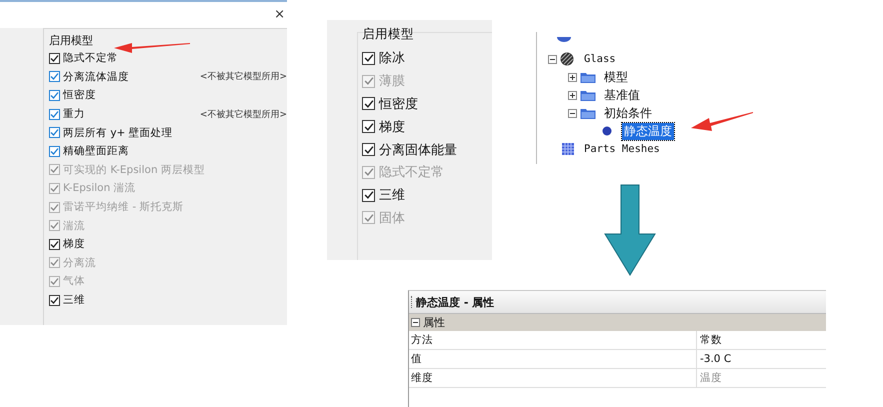 The height and width of the screenshot is (407, 883). What do you see at coordinates (710, 378) in the screenshot?
I see `property-value: 温度` at bounding box center [710, 378].